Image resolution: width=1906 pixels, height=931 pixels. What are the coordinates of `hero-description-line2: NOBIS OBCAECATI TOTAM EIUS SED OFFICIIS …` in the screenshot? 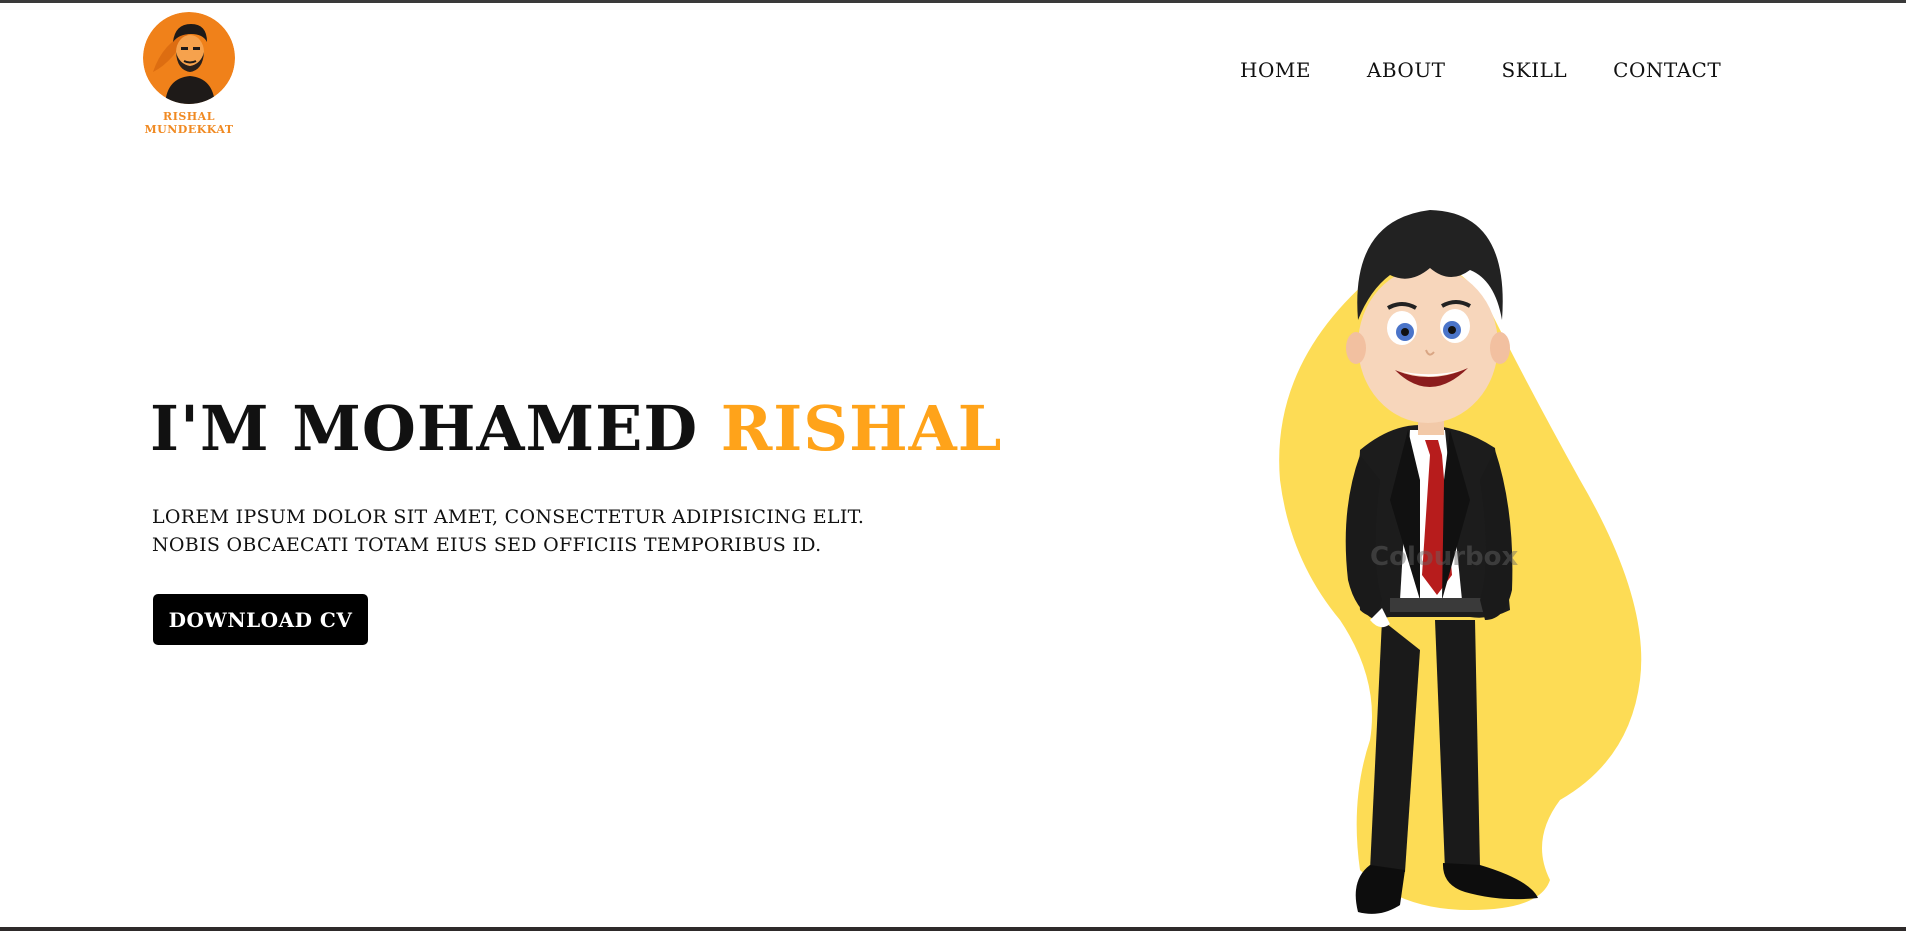 It's located at (487, 545).